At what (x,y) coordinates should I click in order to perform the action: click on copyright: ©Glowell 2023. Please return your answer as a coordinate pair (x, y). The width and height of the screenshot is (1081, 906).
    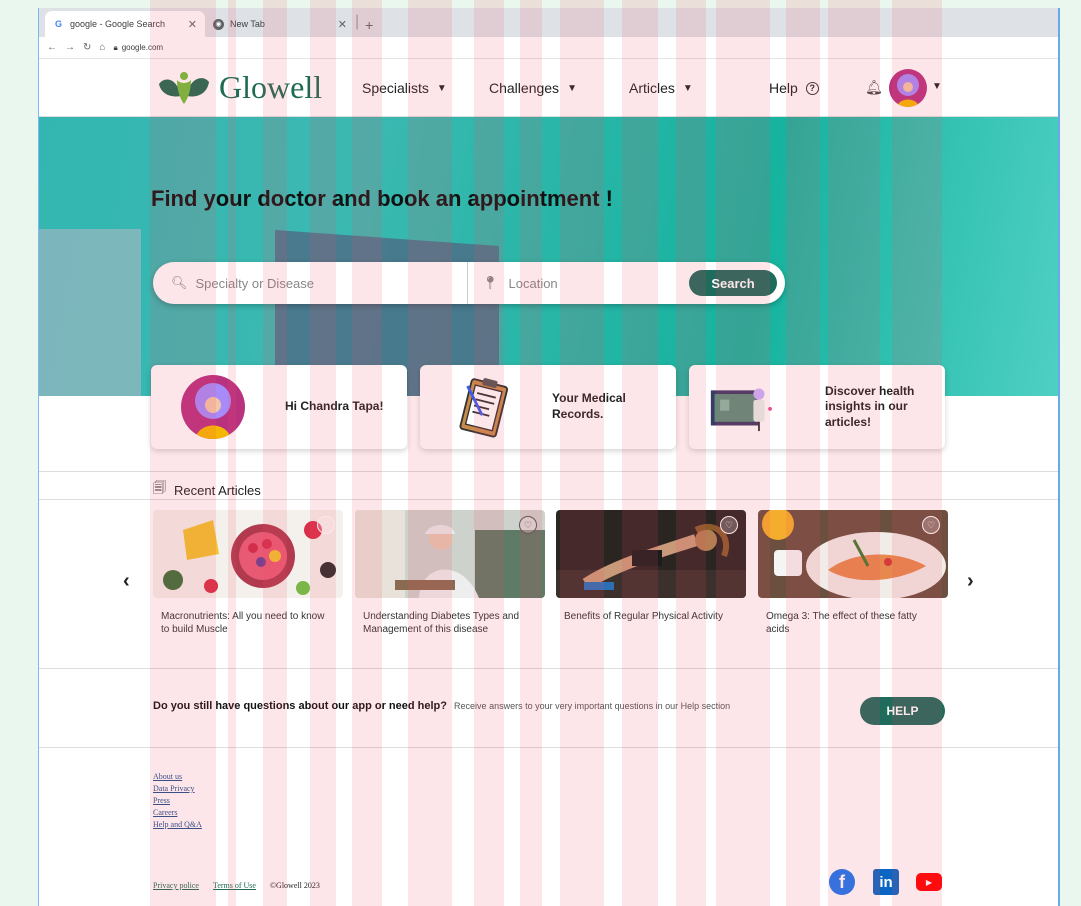
    Looking at the image, I should click on (294, 885).